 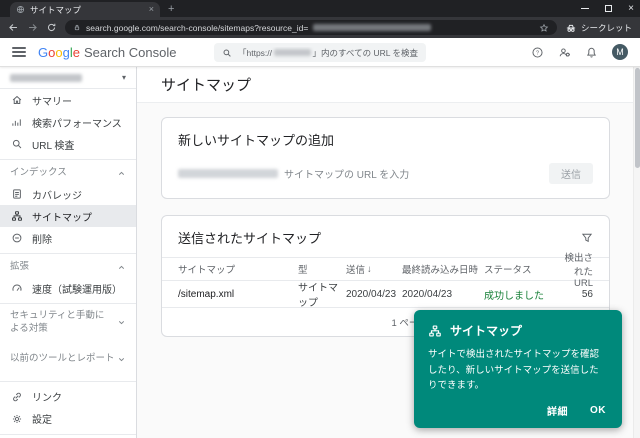 I want to click on bookmark-star-icon, so click(x=544, y=28).